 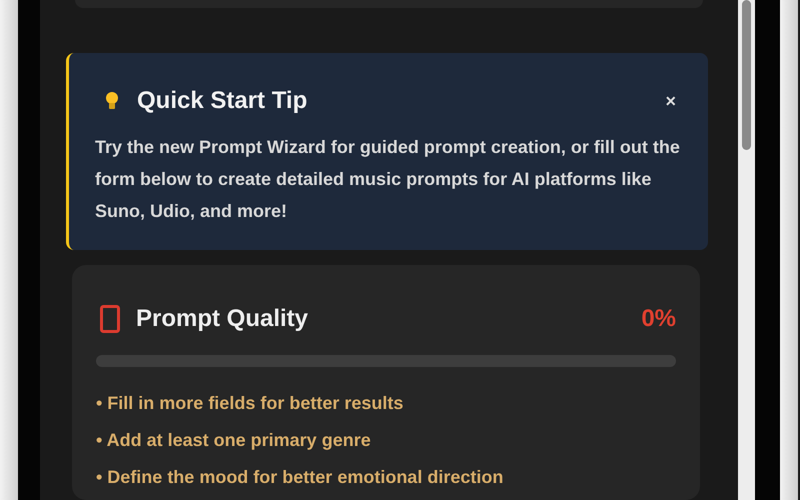 I want to click on close-button: ×, so click(x=670, y=101).